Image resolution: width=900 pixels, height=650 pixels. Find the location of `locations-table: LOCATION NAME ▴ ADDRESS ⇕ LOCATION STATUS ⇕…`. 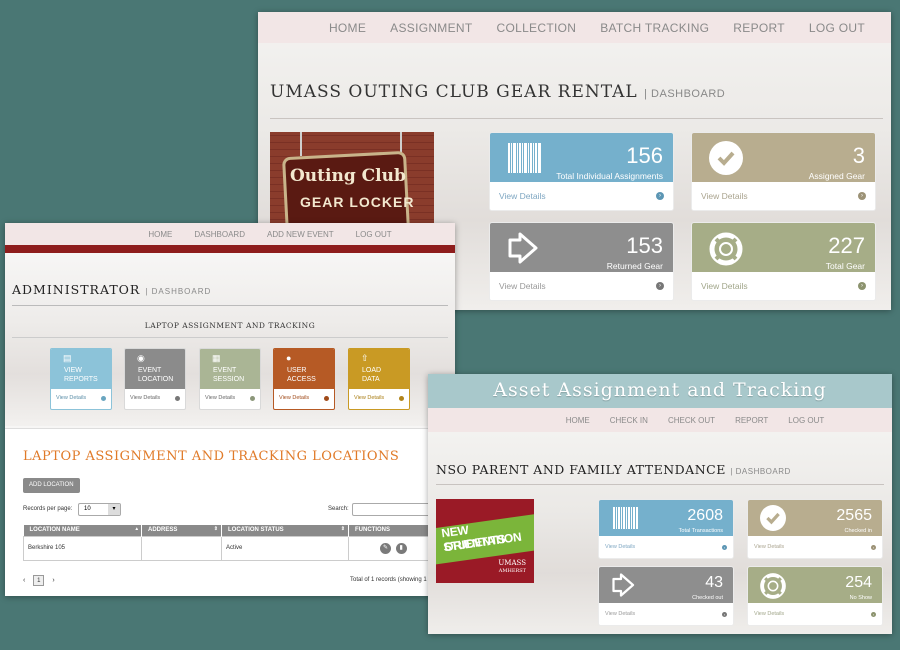

locations-table: LOCATION NAME ▴ ADDRESS ⇕ LOCATION STATUS ⇕… is located at coordinates (239, 543).